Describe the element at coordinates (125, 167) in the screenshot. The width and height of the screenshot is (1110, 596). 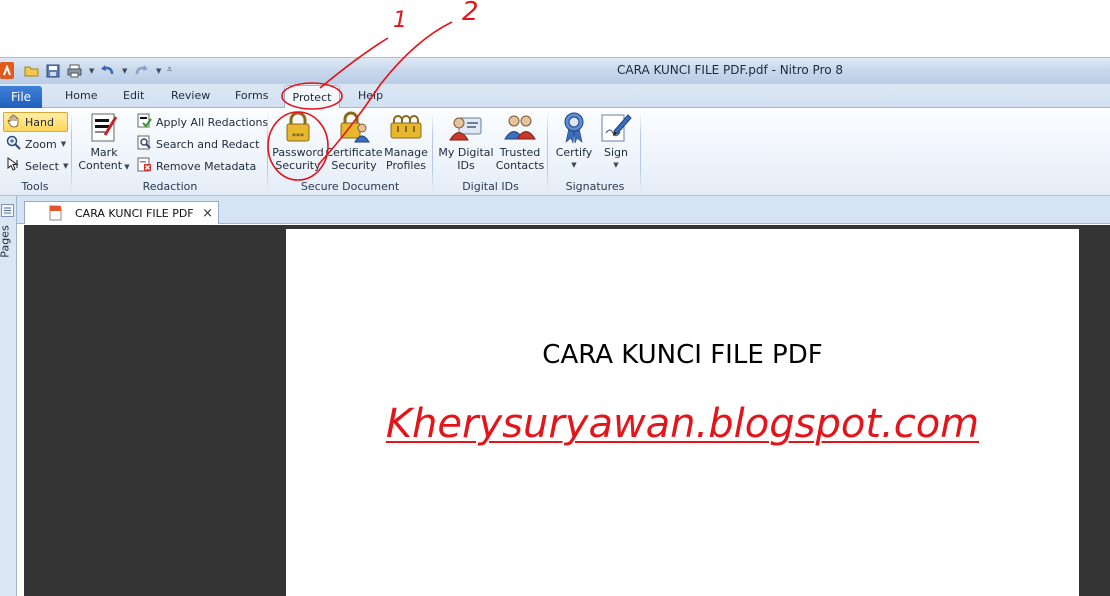
I see `mark-content-dropdown-icon: ▼` at that location.